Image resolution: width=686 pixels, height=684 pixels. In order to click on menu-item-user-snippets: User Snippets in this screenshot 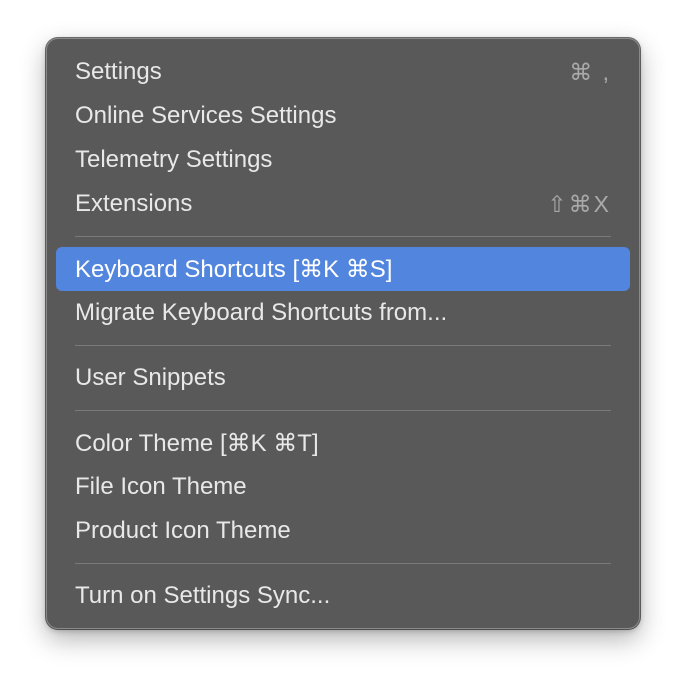, I will do `click(343, 378)`.